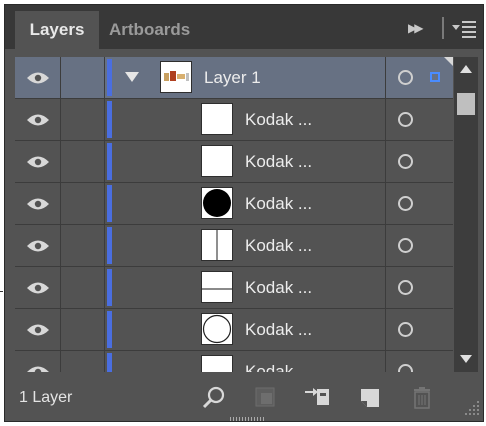  Describe the element at coordinates (466, 69) in the screenshot. I see `scroll-up-arrow-icon` at that location.